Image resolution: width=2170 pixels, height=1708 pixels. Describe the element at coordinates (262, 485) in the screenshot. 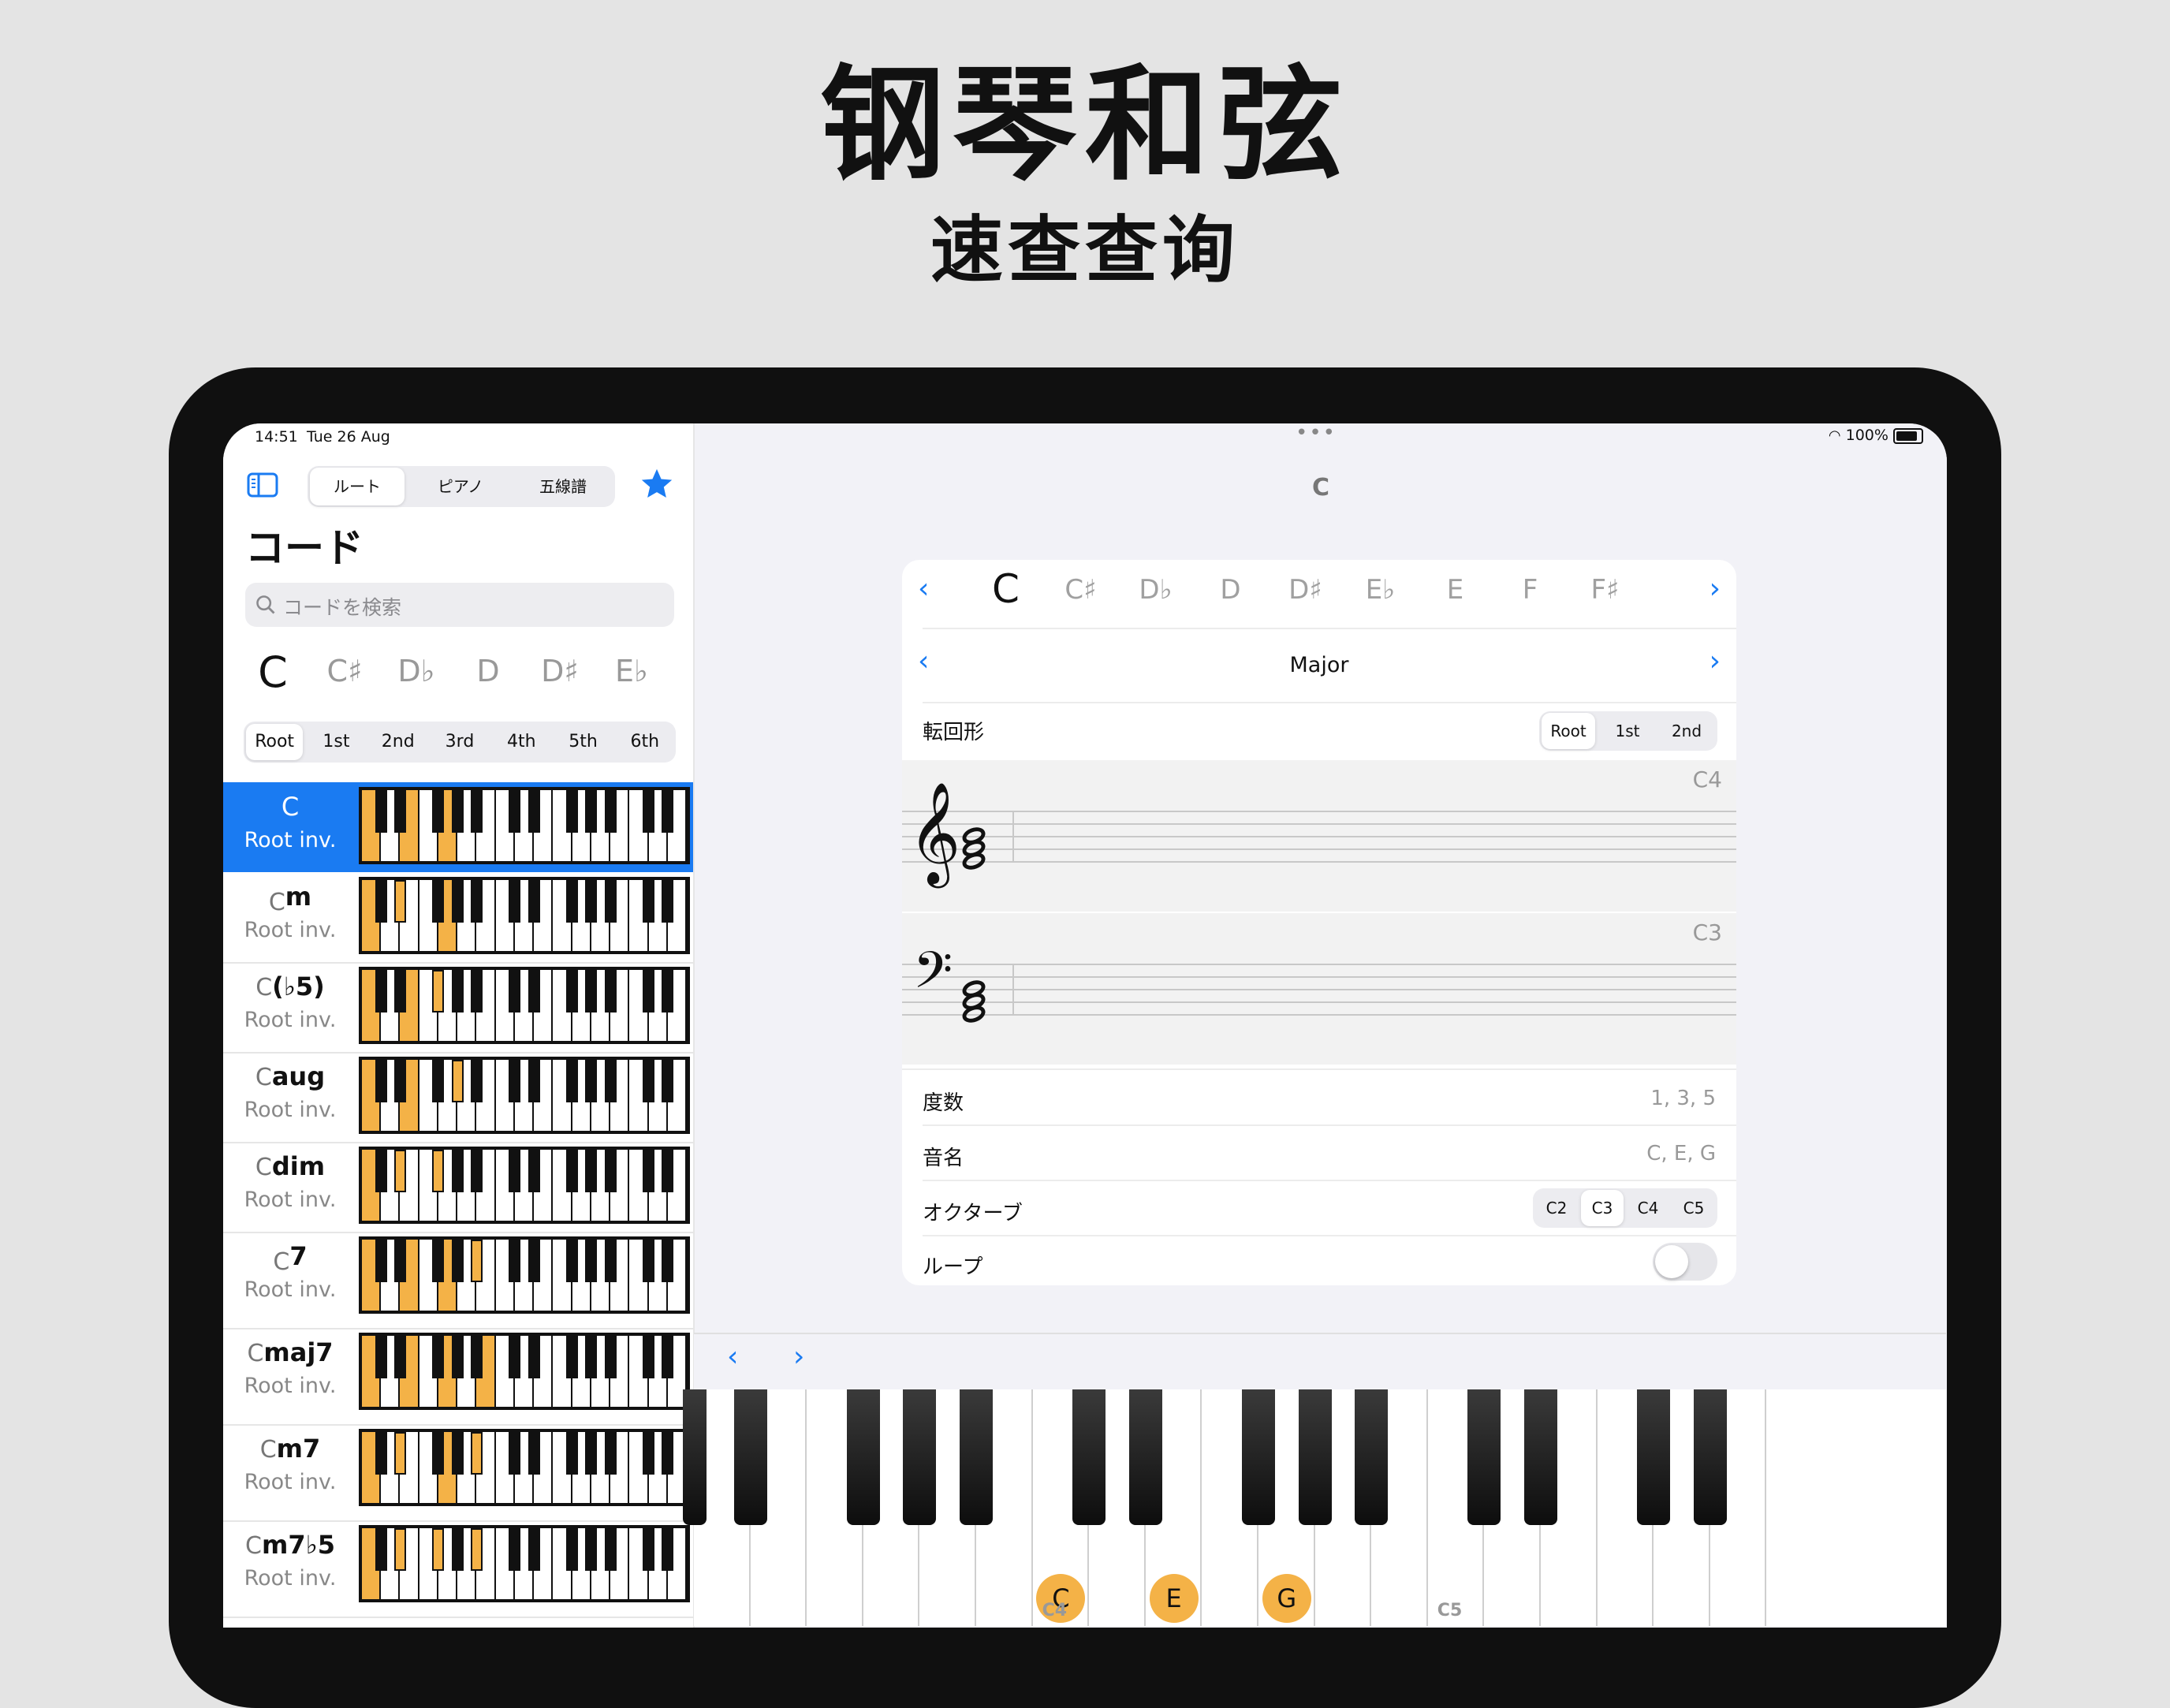

I see `sidebar-toggle-icon` at that location.